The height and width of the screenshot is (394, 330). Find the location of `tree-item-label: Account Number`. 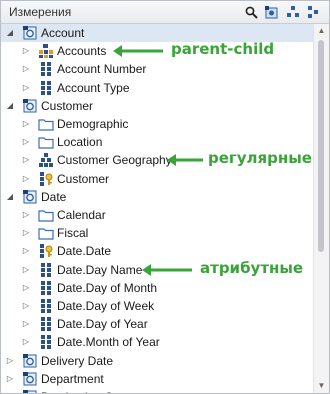

tree-item-label: Account Number is located at coordinates (102, 69).